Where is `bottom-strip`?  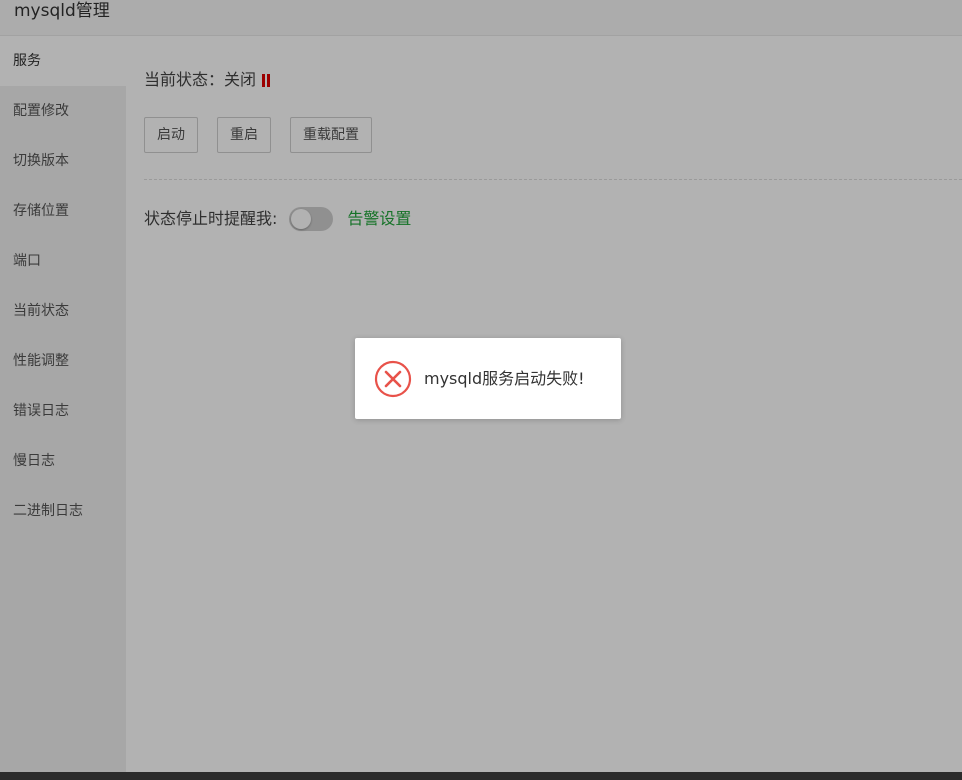 bottom-strip is located at coordinates (481, 776).